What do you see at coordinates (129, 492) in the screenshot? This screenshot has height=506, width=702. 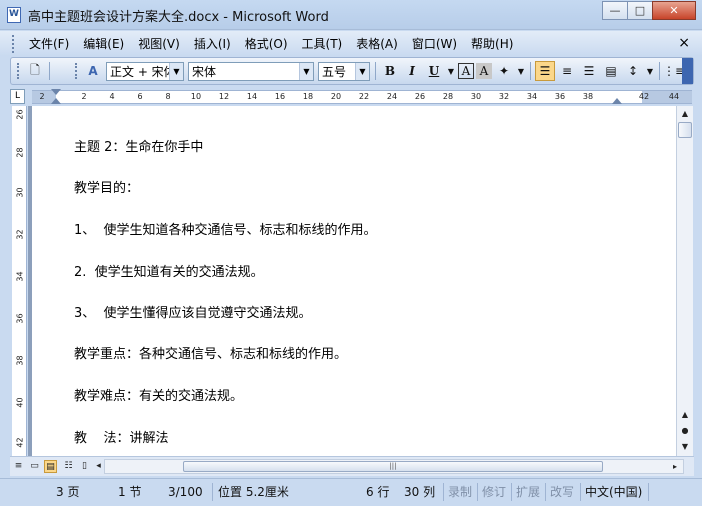 I see `status-section: 1 节` at bounding box center [129, 492].